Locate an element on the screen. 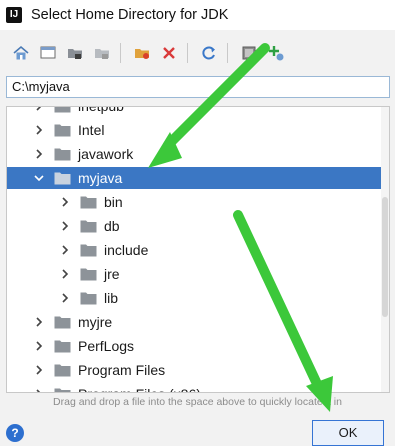 The image size is (395, 446). tree-row-label: db is located at coordinates (112, 226).